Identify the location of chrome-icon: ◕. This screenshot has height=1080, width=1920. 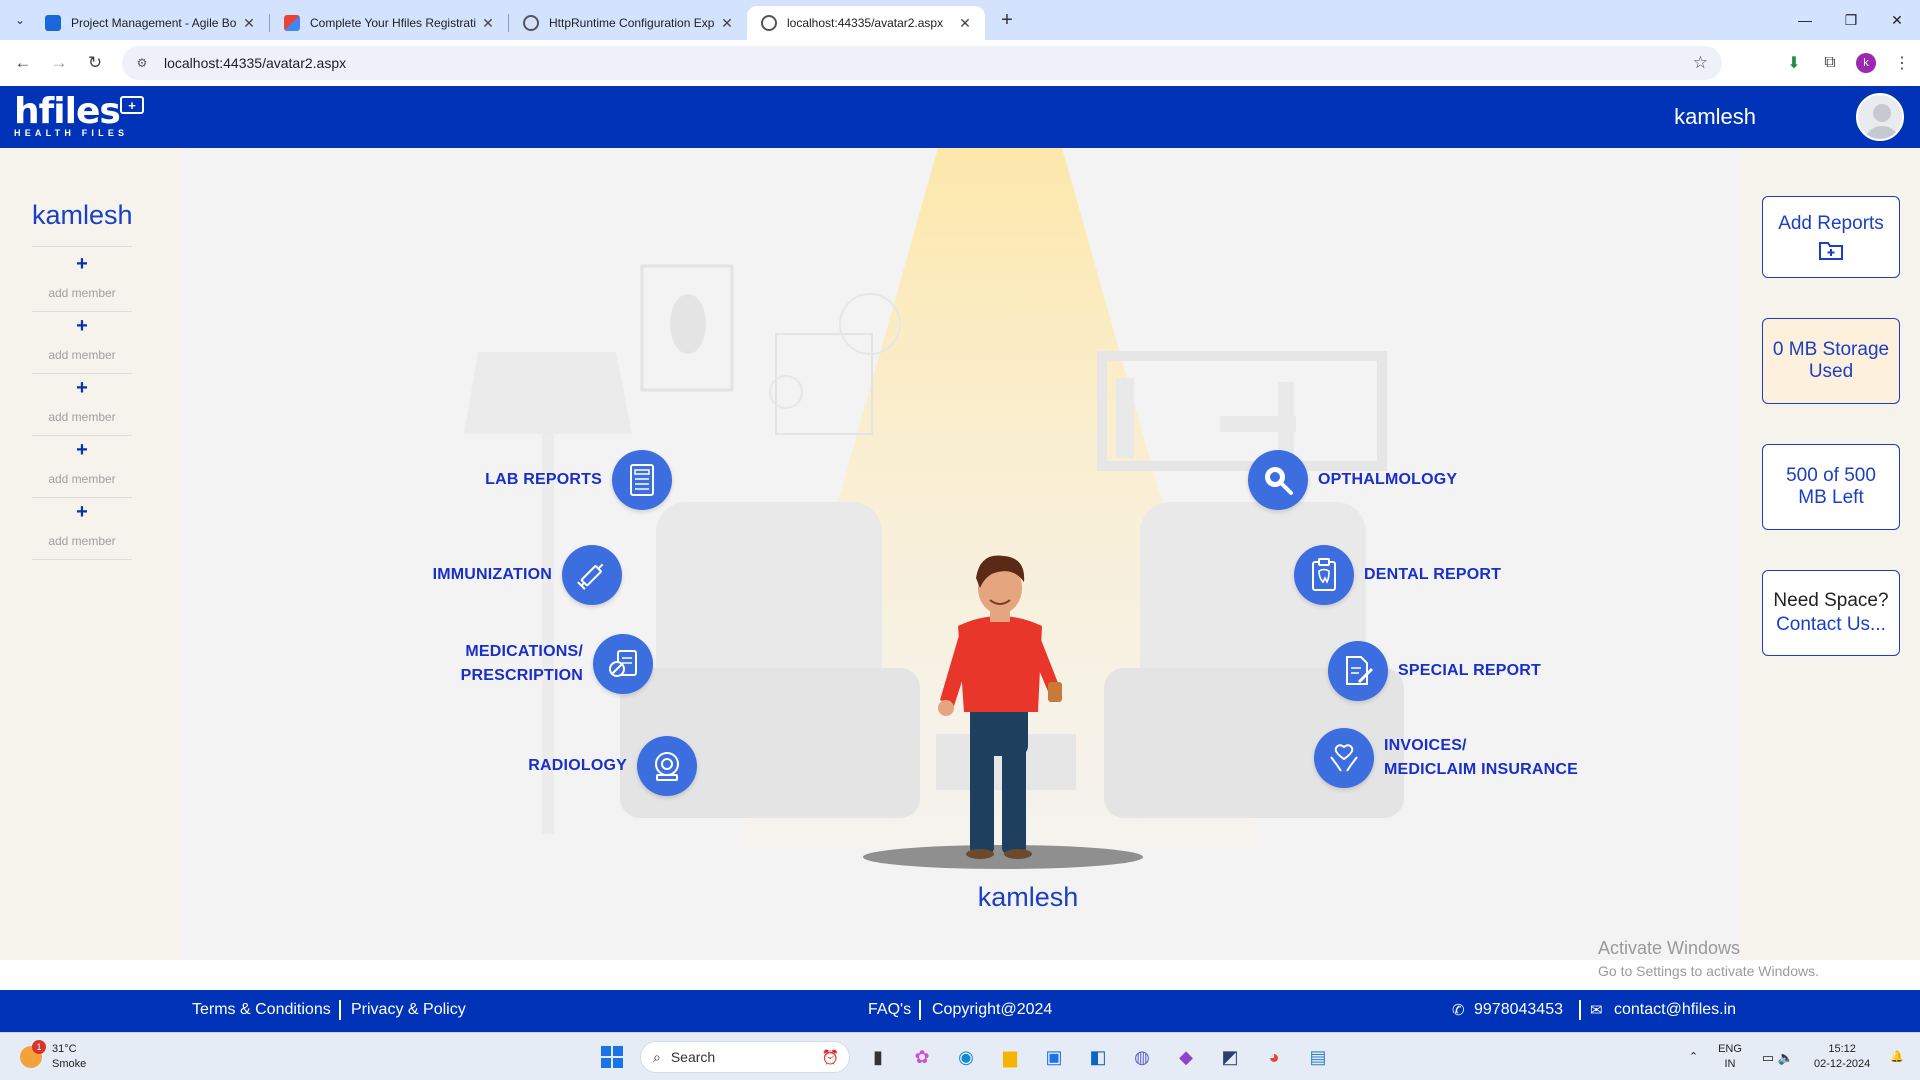
(1274, 1057).